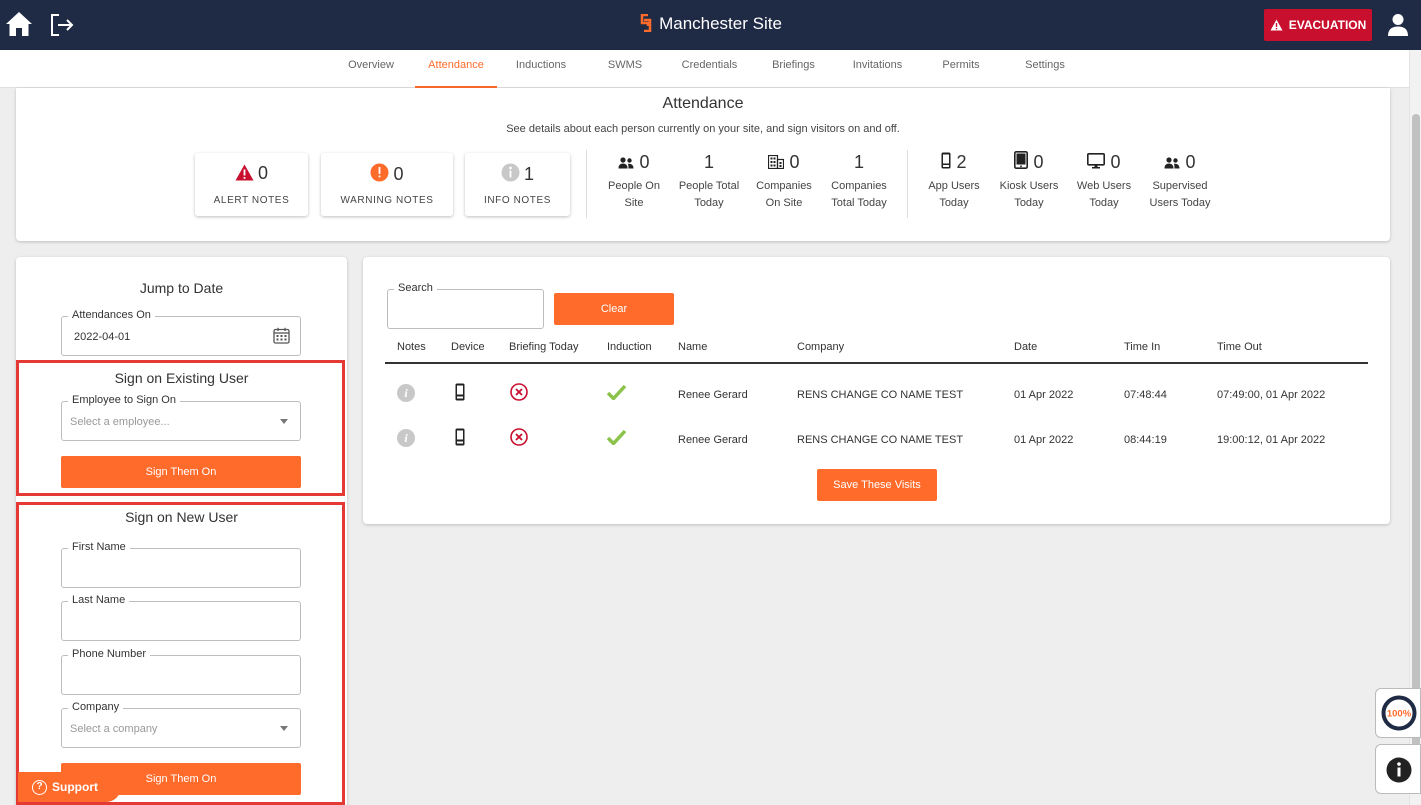 The width and height of the screenshot is (1421, 805). What do you see at coordinates (1045, 69) in the screenshot?
I see `tab-settings: Settings` at bounding box center [1045, 69].